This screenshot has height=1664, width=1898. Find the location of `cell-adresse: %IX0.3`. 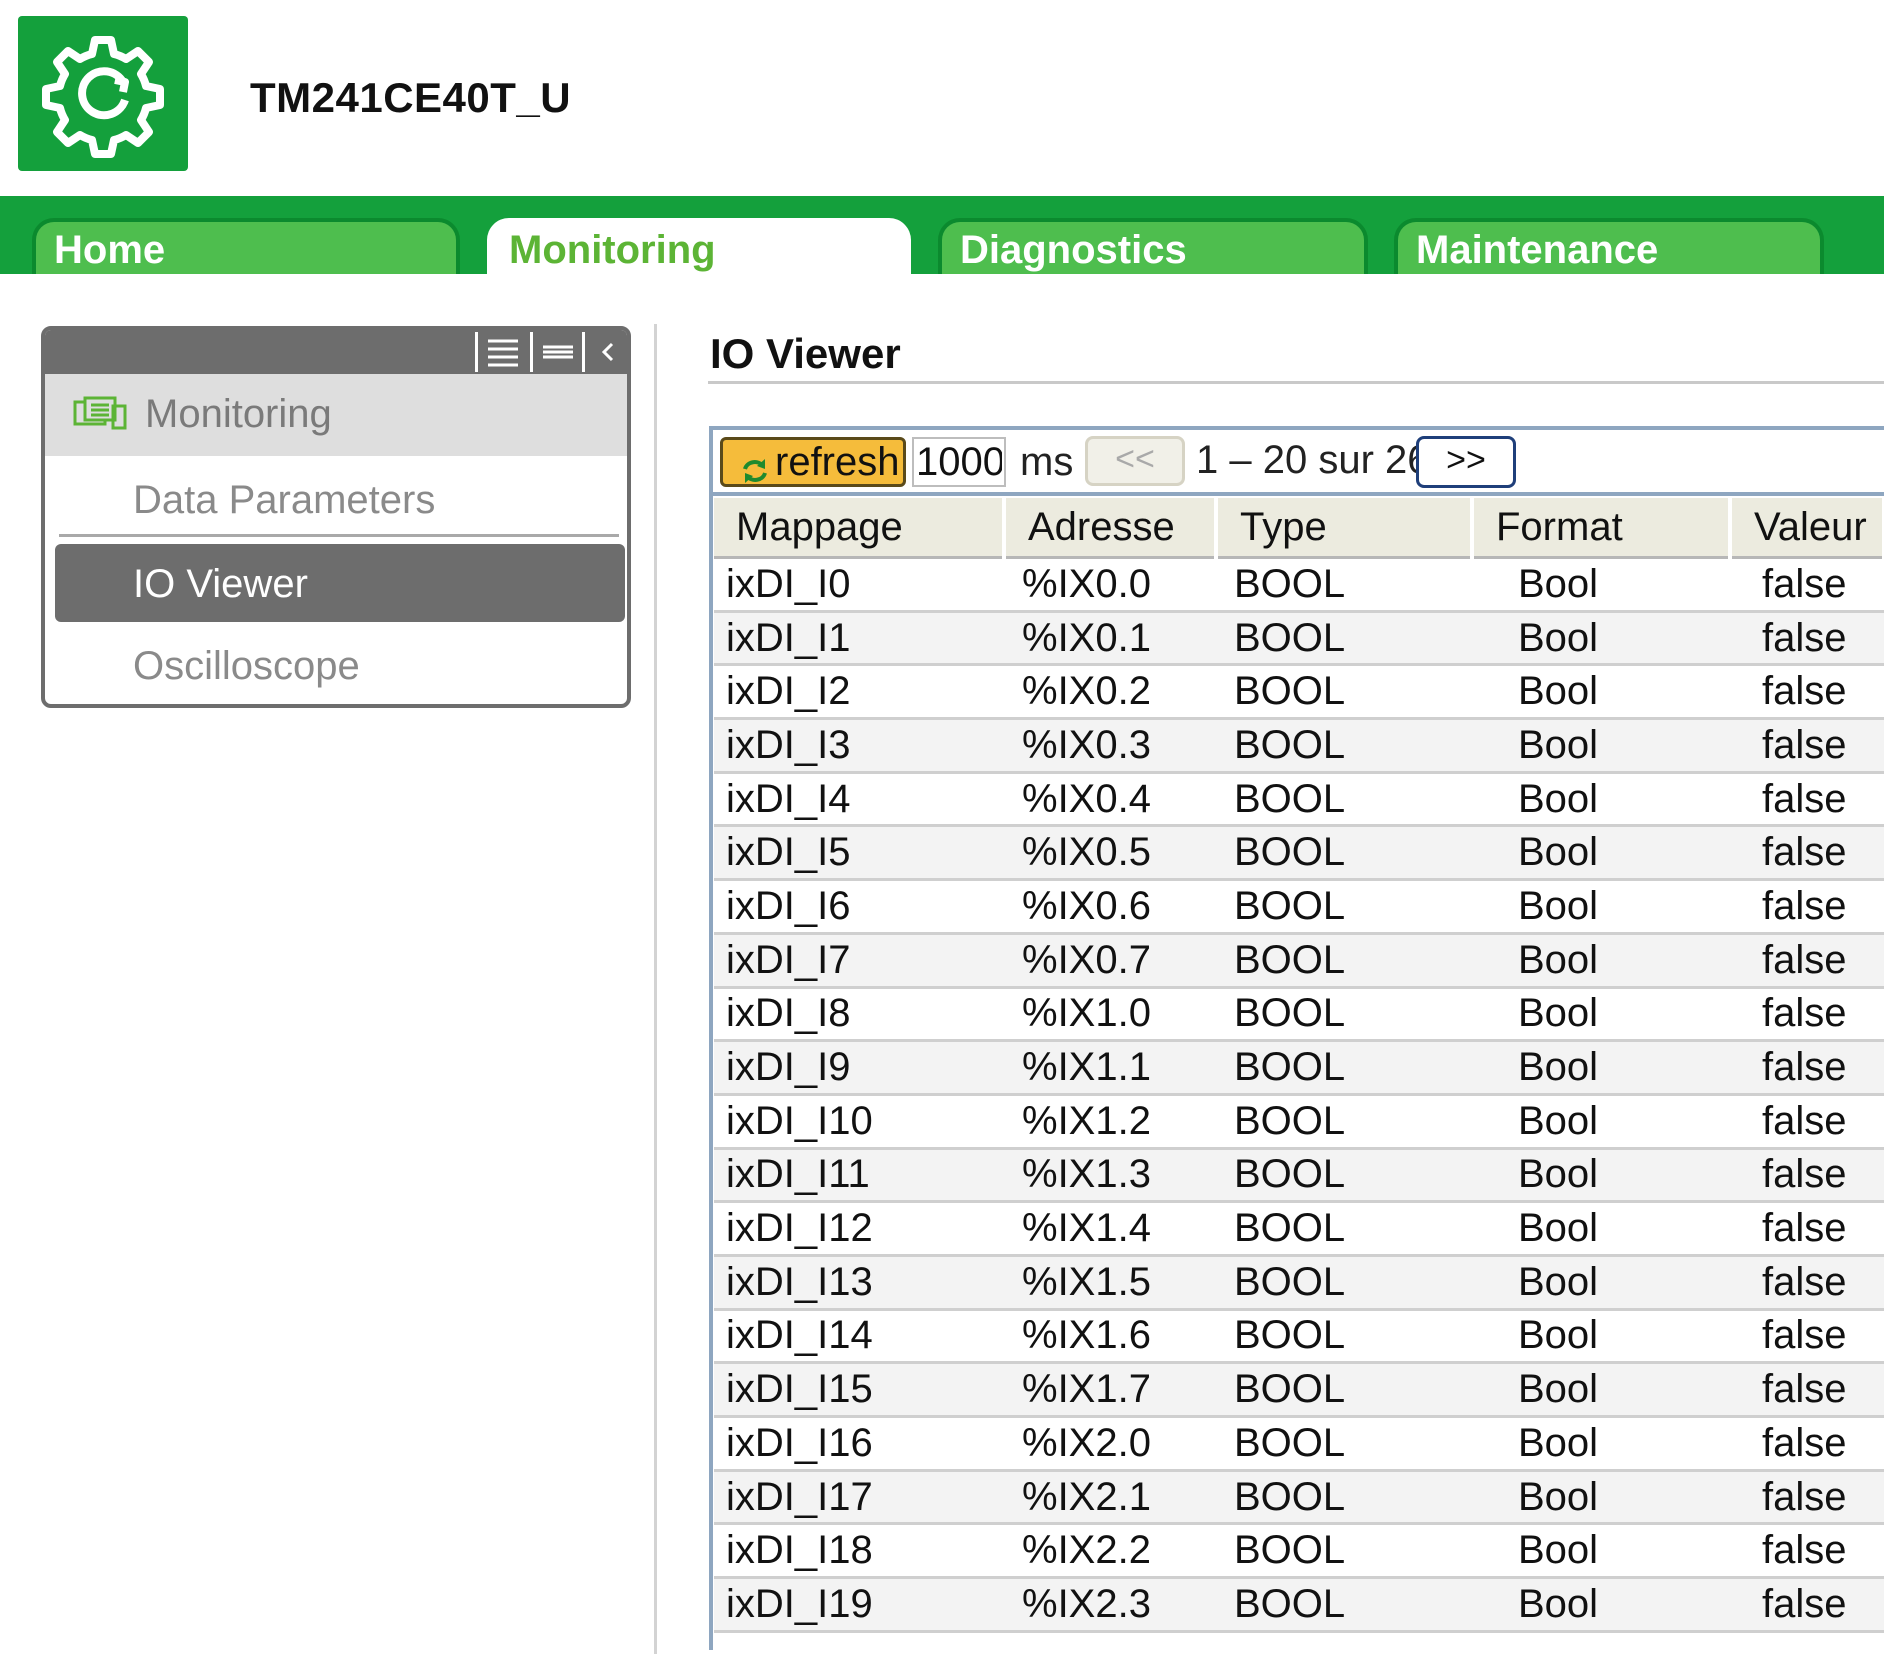

cell-adresse: %IX0.3 is located at coordinates (1110, 746).